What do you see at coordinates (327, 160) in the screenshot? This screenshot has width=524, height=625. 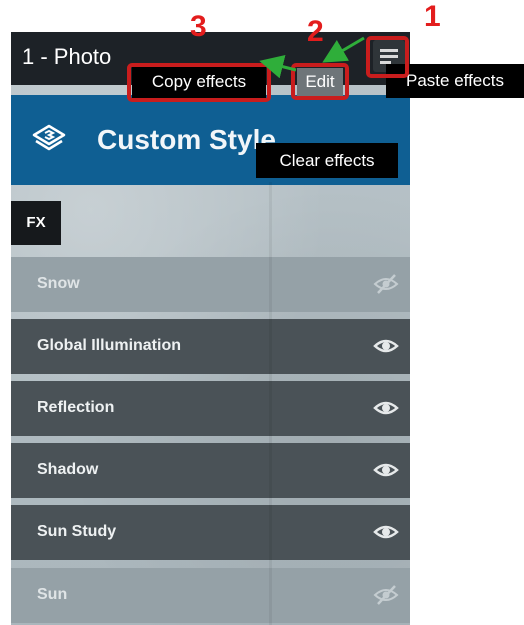 I see `clear-effects-menu-item: Clear effects` at bounding box center [327, 160].